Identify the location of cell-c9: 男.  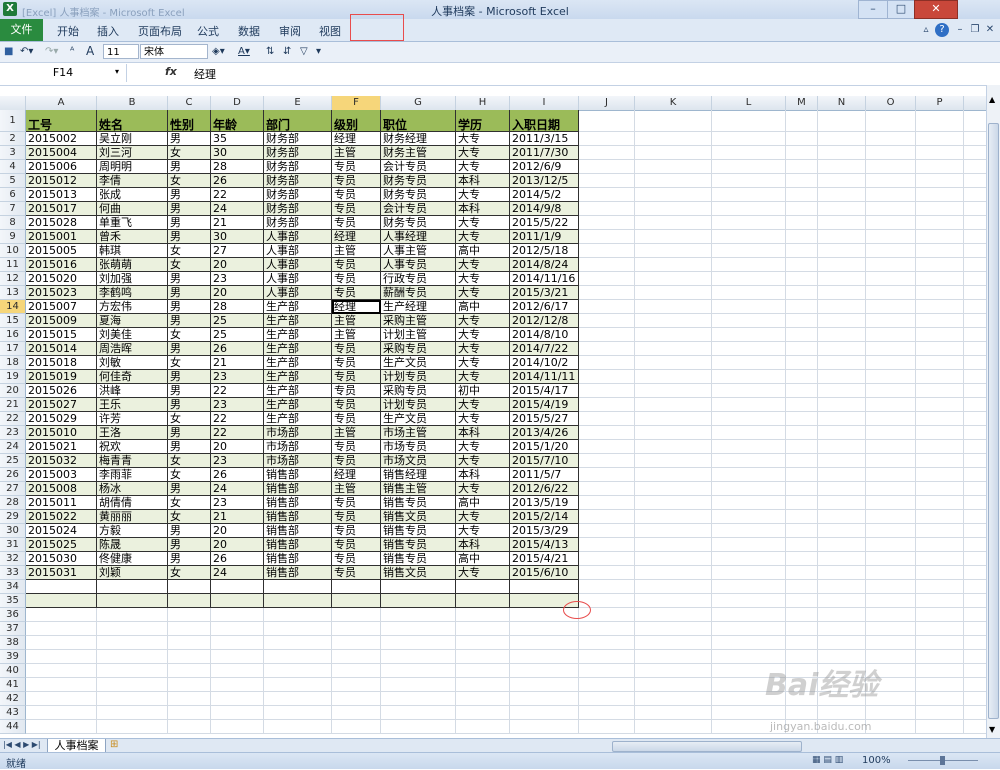
(189, 237).